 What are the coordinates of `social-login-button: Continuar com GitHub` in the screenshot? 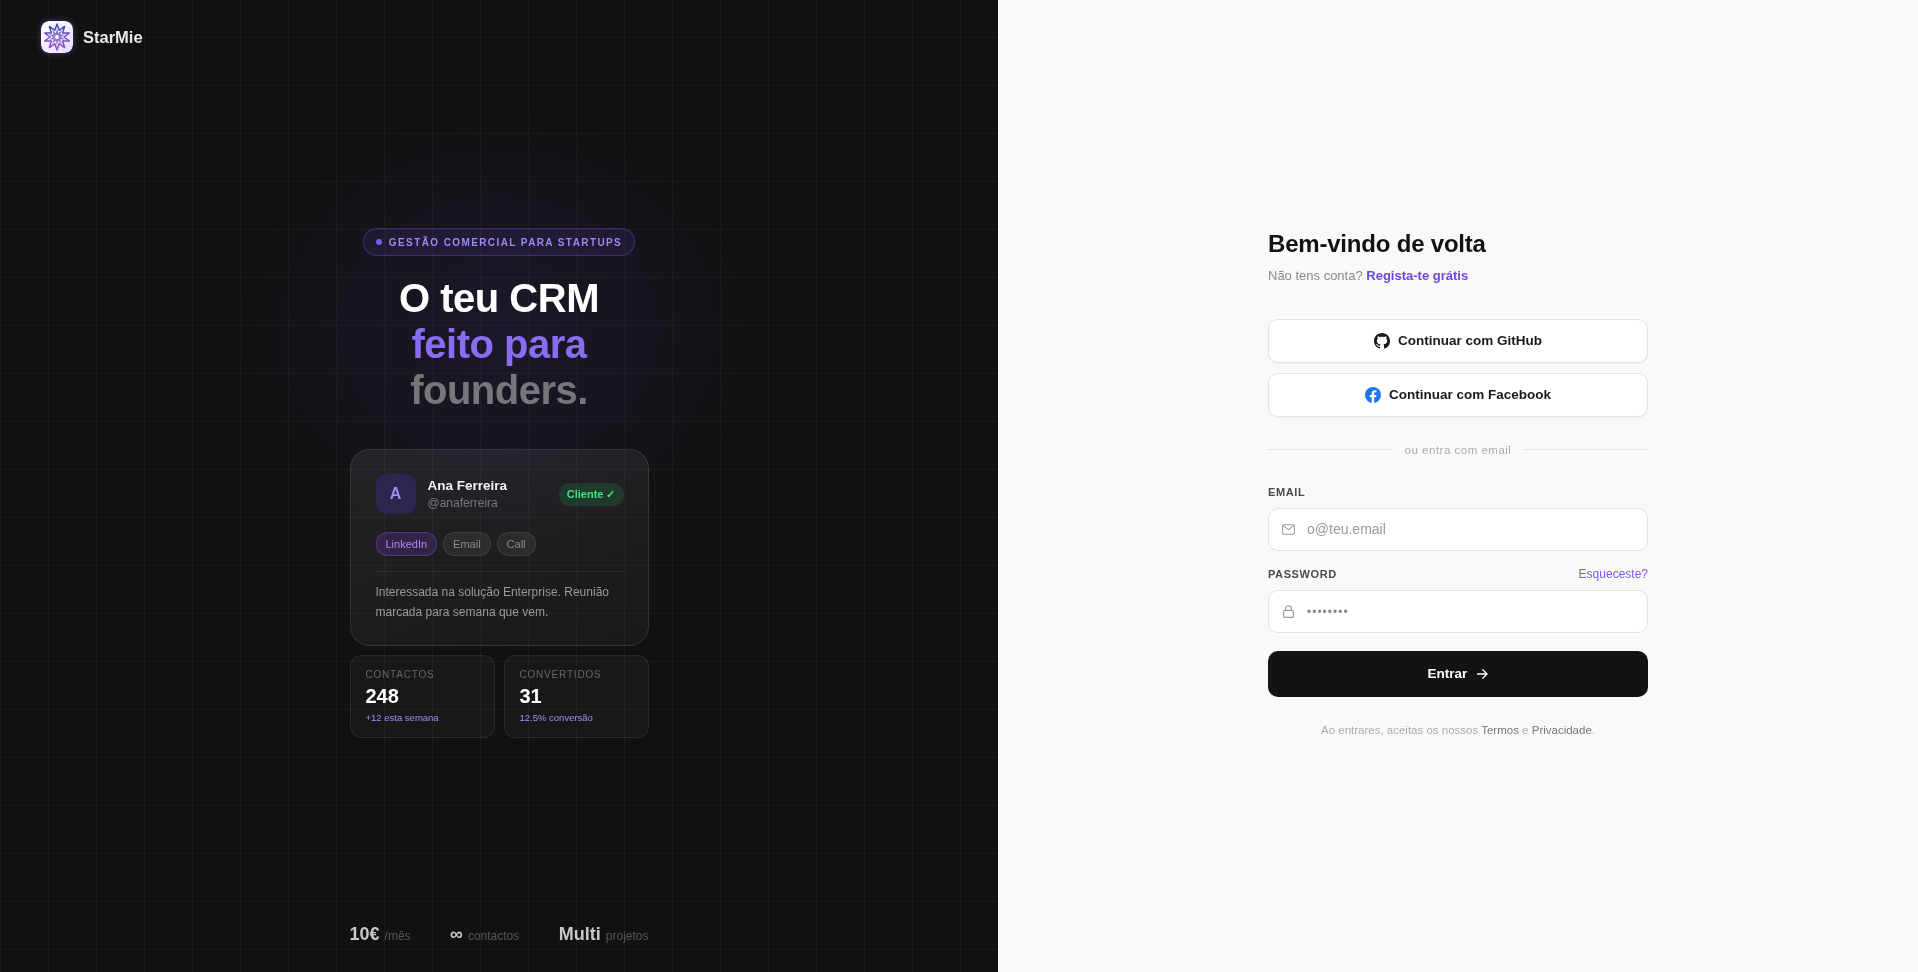 It's located at (1458, 340).